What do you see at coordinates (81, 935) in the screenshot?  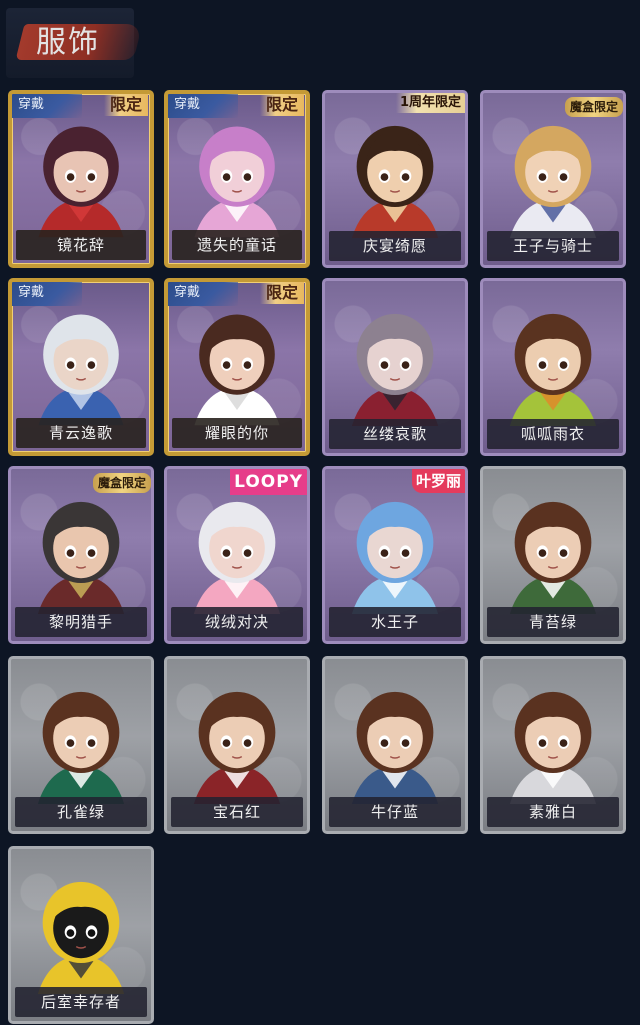 I see `costume-card: 后室幸存者` at bounding box center [81, 935].